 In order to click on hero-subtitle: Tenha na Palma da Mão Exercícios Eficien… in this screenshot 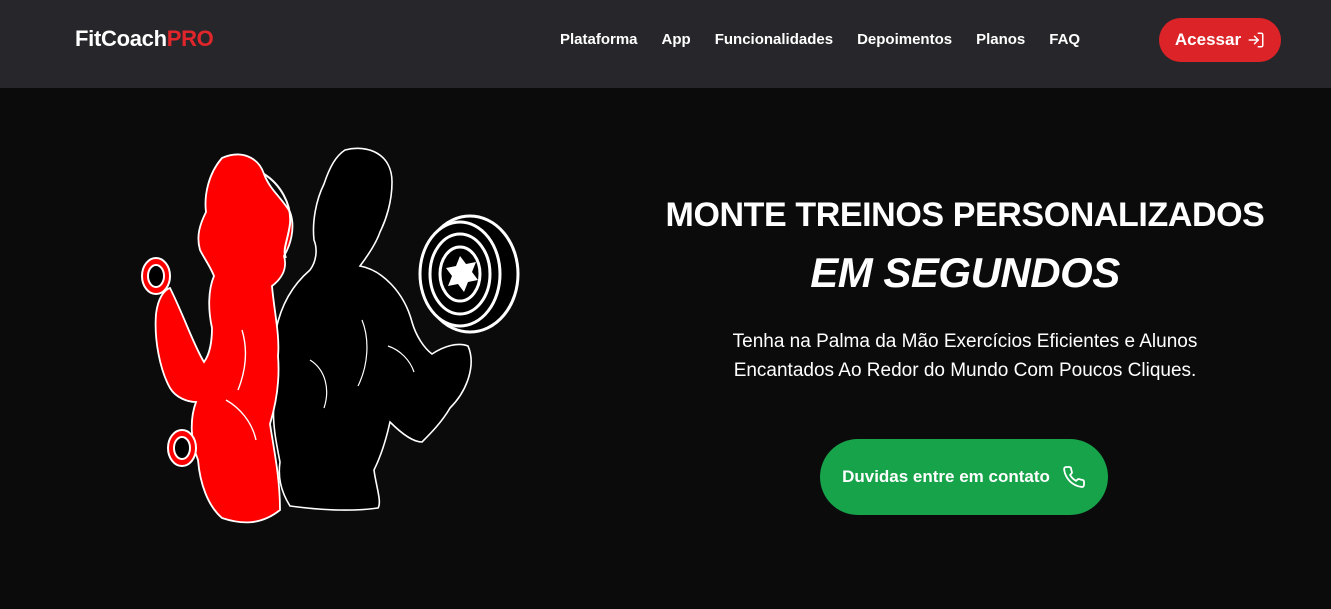, I will do `click(965, 356)`.